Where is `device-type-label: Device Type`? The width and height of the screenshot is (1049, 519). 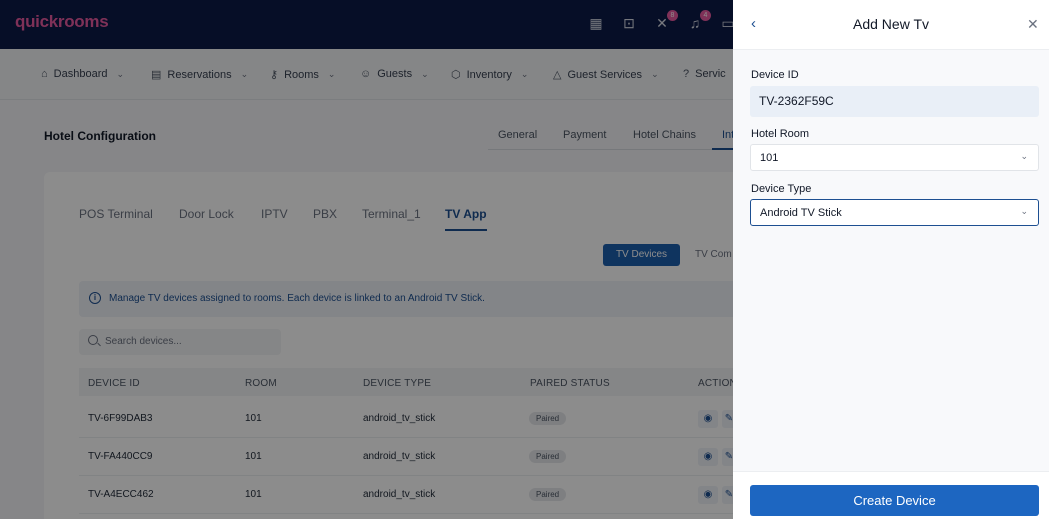 device-type-label: Device Type is located at coordinates (781, 189).